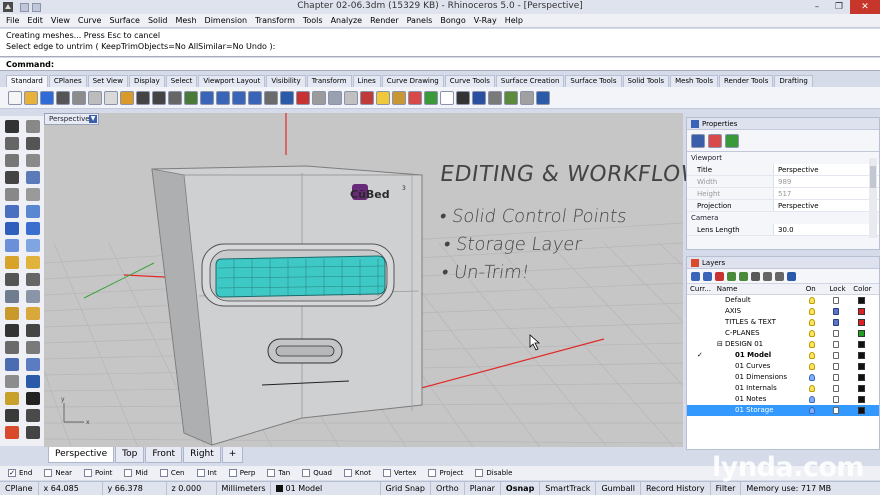  I want to click on dimension-icon, so click(33, 330).